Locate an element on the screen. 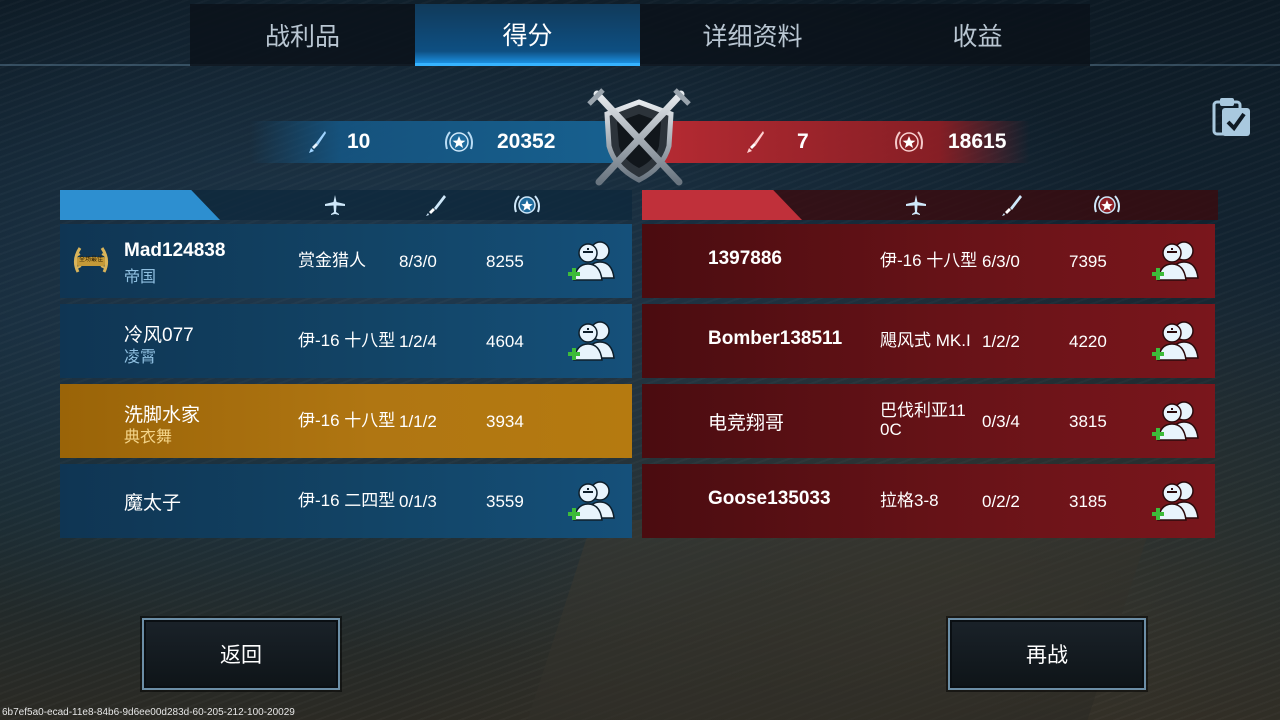  player-kda: 1/2/4 is located at coordinates (418, 341).